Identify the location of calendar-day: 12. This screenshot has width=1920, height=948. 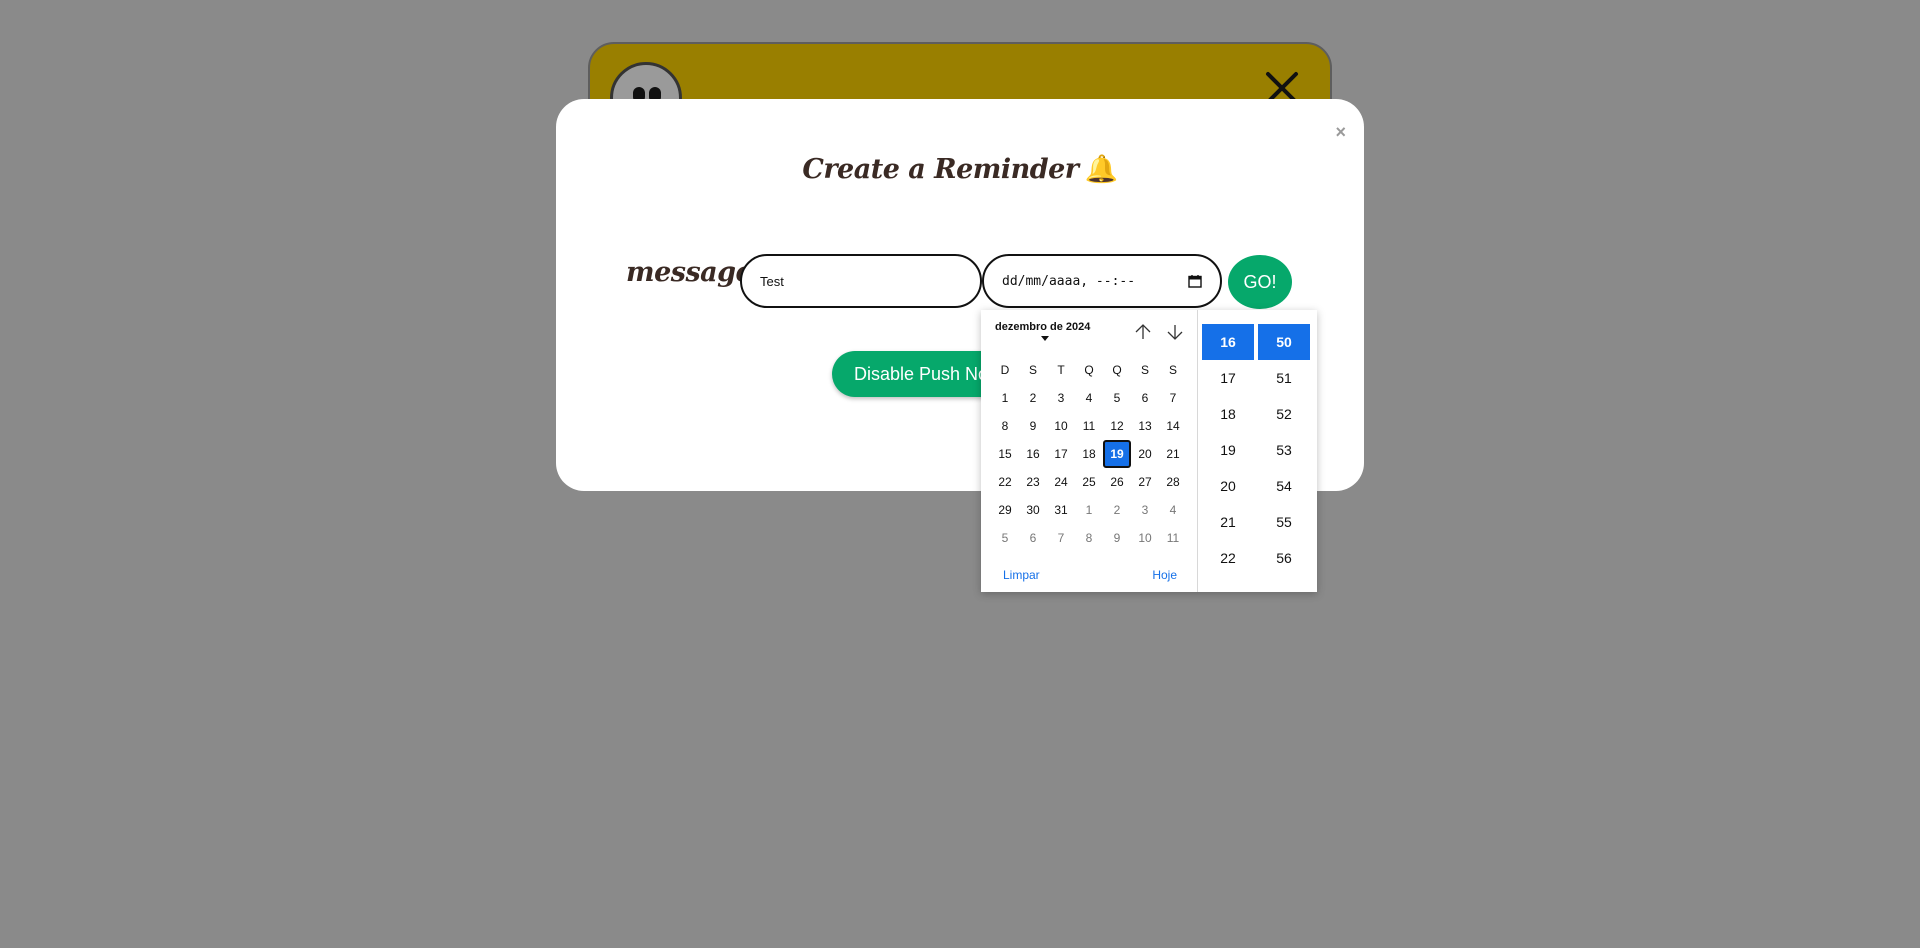
(1117, 426).